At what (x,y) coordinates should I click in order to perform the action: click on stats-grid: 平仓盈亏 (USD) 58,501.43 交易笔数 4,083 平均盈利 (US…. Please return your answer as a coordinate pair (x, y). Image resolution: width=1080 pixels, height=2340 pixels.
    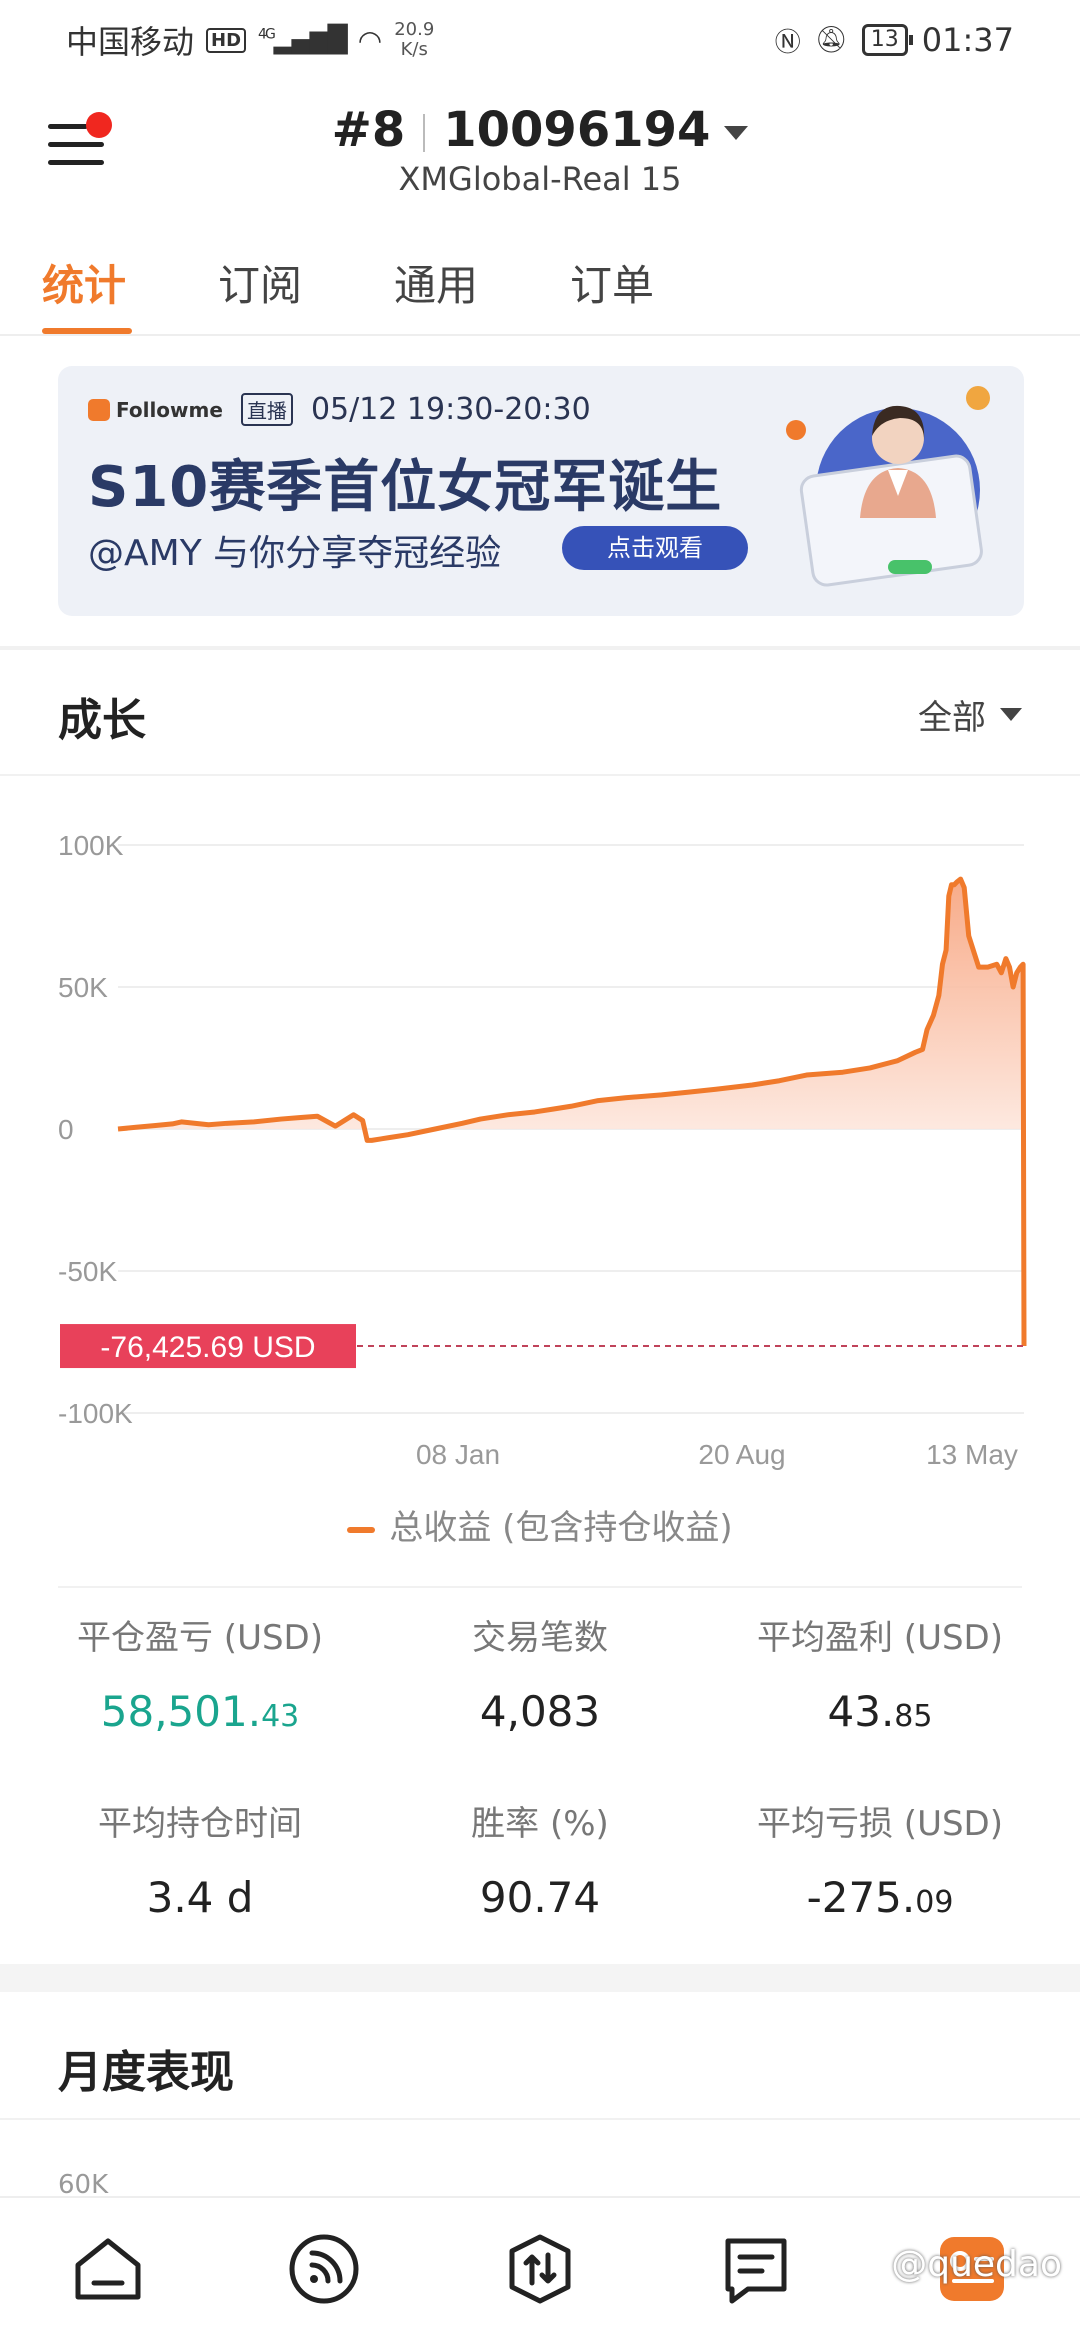
    Looking at the image, I should click on (540, 1766).